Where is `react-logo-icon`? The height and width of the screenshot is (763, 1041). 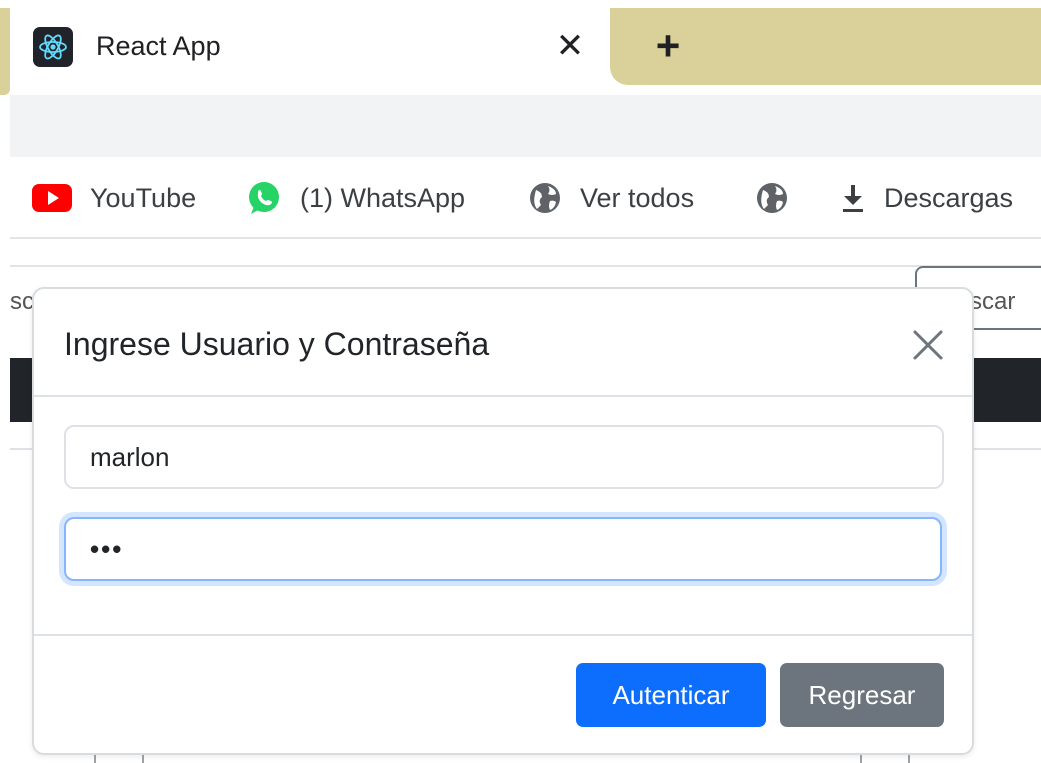 react-logo-icon is located at coordinates (53, 47).